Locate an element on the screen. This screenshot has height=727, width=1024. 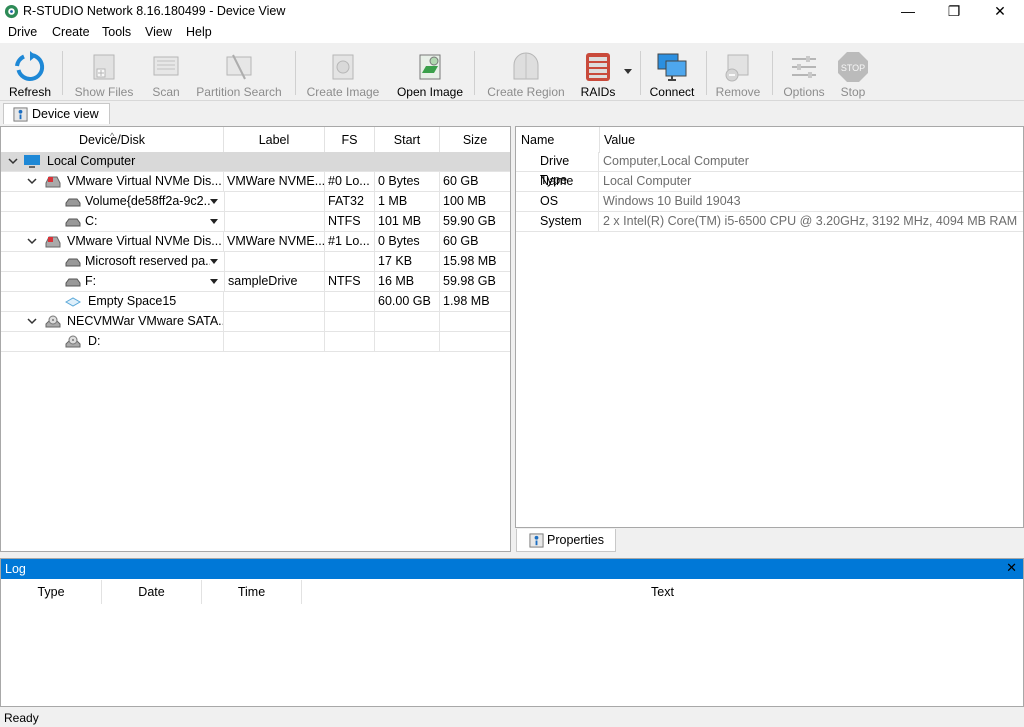
restore-button: ❐ is located at coordinates (954, 11).